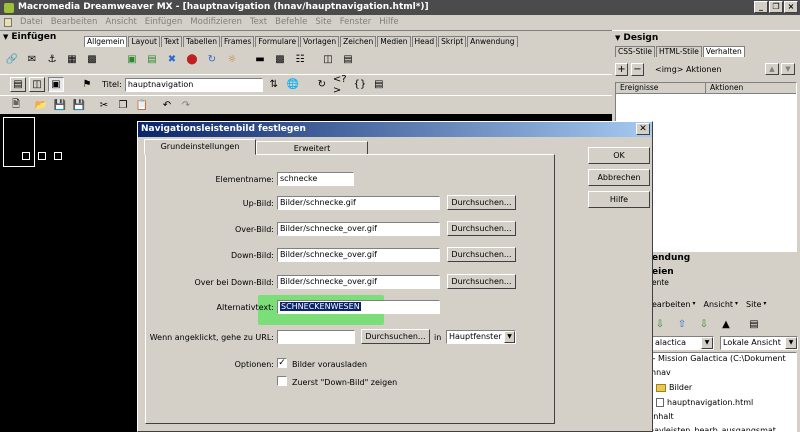  I want to click on menu-hilfe: Hilfe, so click(388, 22).